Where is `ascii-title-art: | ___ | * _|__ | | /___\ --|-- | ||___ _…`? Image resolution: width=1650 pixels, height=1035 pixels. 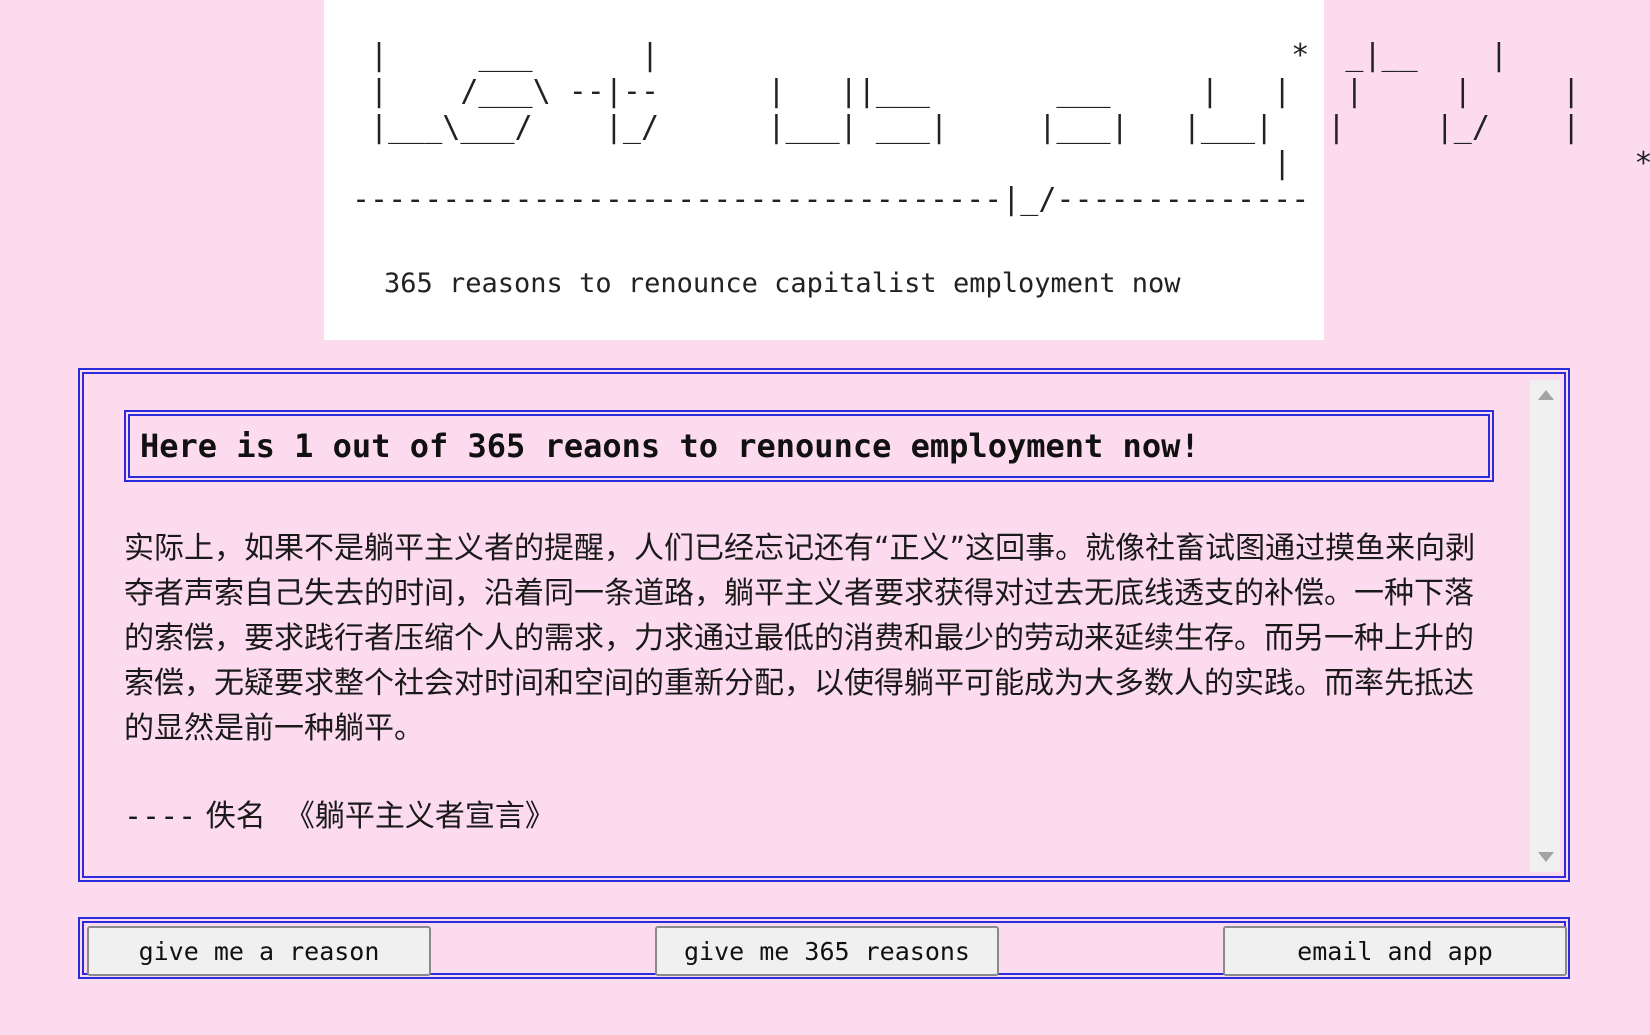 ascii-title-art: | ___ | * _|__ | | /___\ --|-- | ||___ _… is located at coordinates (1001, 127).